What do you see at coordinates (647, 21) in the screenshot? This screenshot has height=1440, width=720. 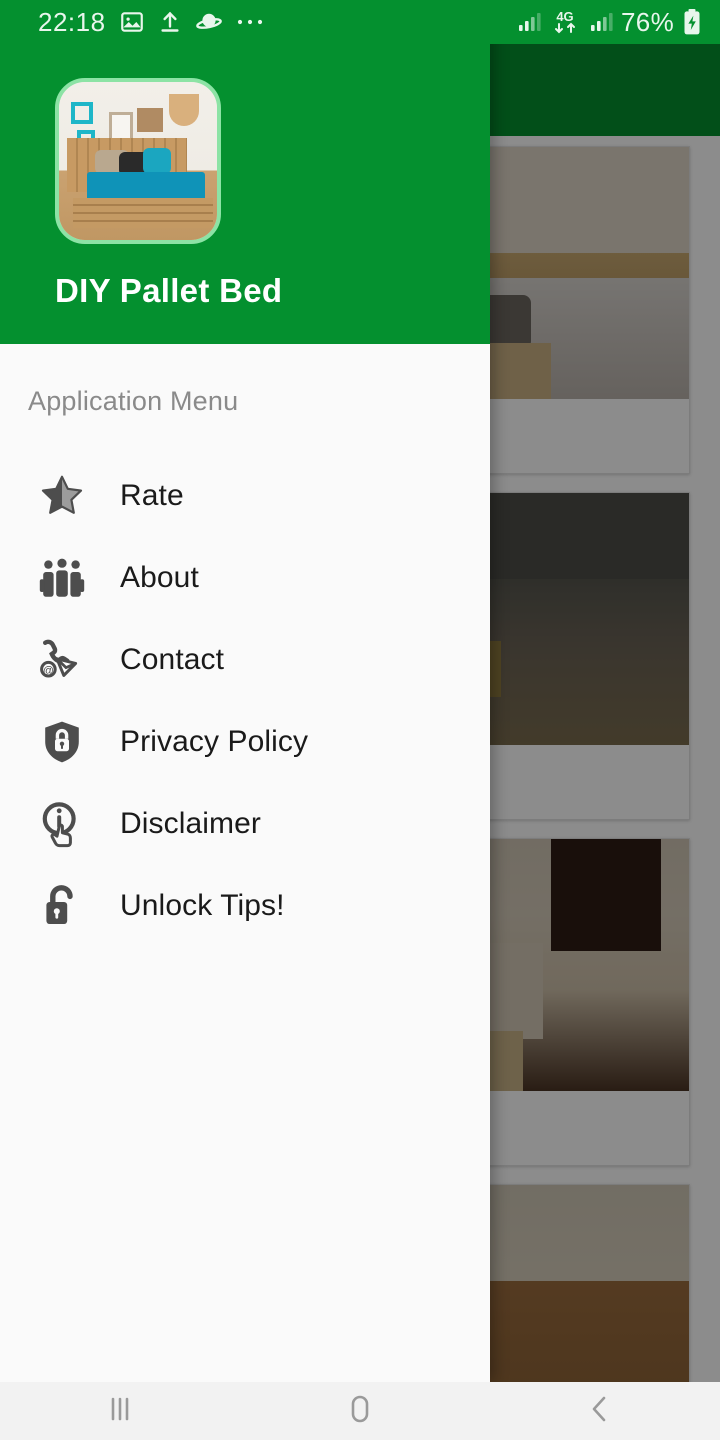 I see `battery-percent: 76%` at bounding box center [647, 21].